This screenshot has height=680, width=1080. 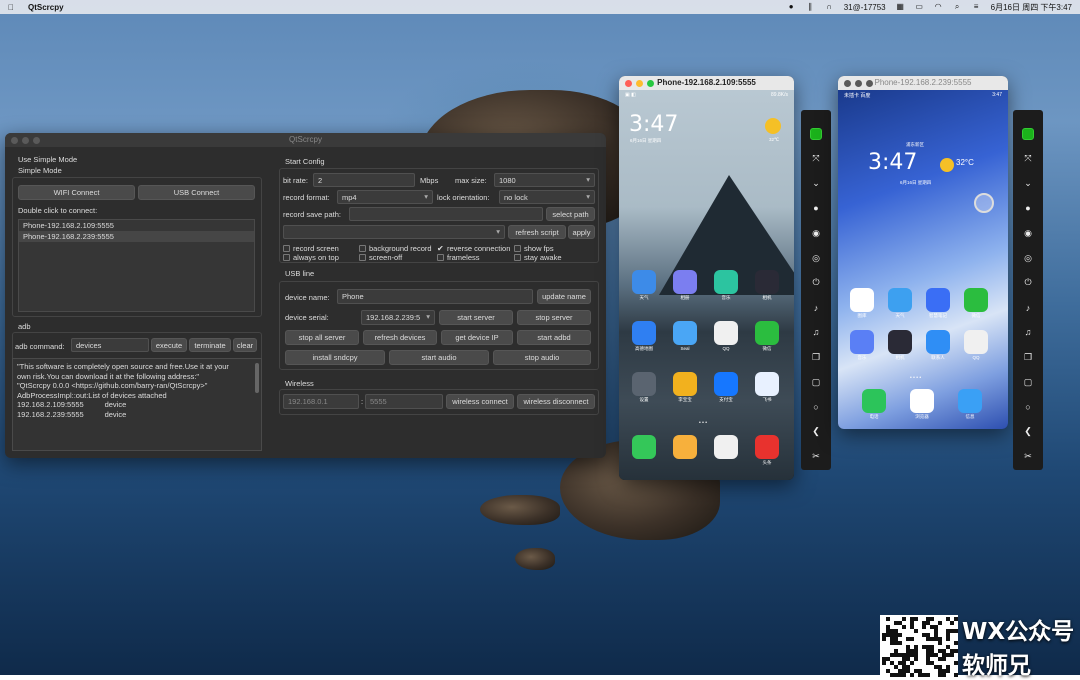 What do you see at coordinates (44, 159) in the screenshot?
I see `use-simple-mode-checkbox: Use Simple Mode` at bounding box center [44, 159].